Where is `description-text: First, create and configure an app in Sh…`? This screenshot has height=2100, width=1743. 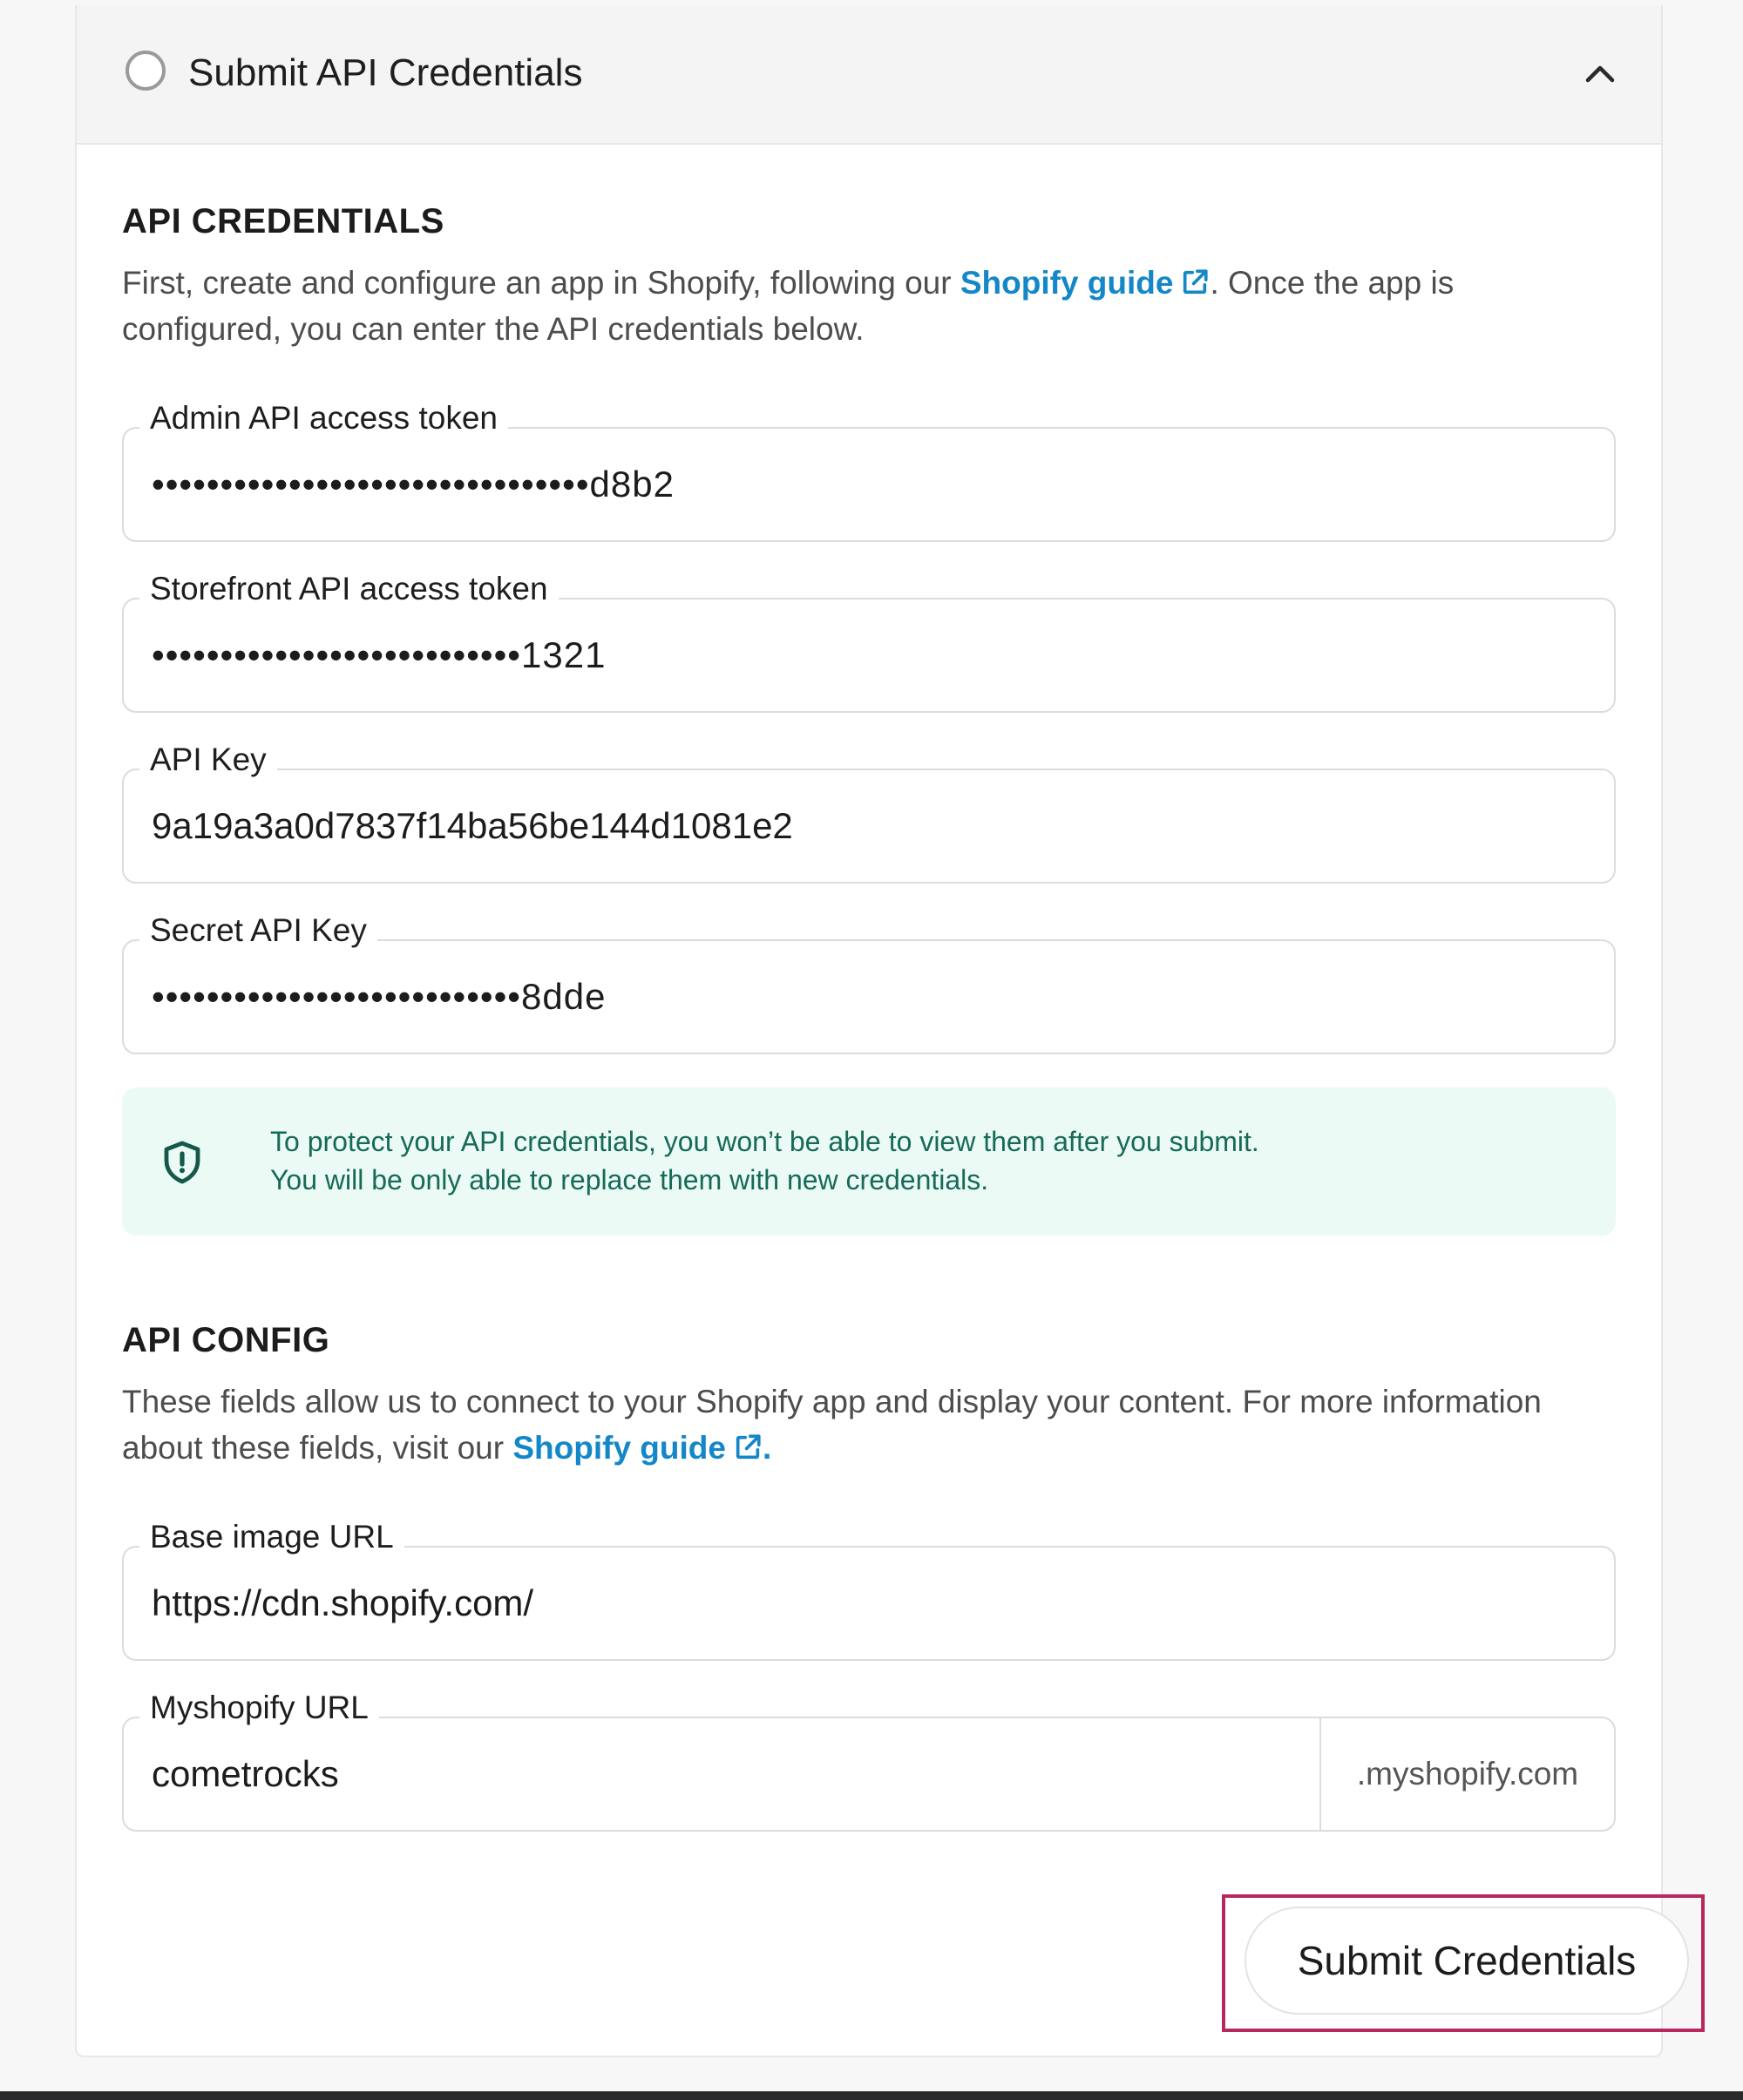 description-text: First, create and configure an app in Sh… is located at coordinates (541, 283).